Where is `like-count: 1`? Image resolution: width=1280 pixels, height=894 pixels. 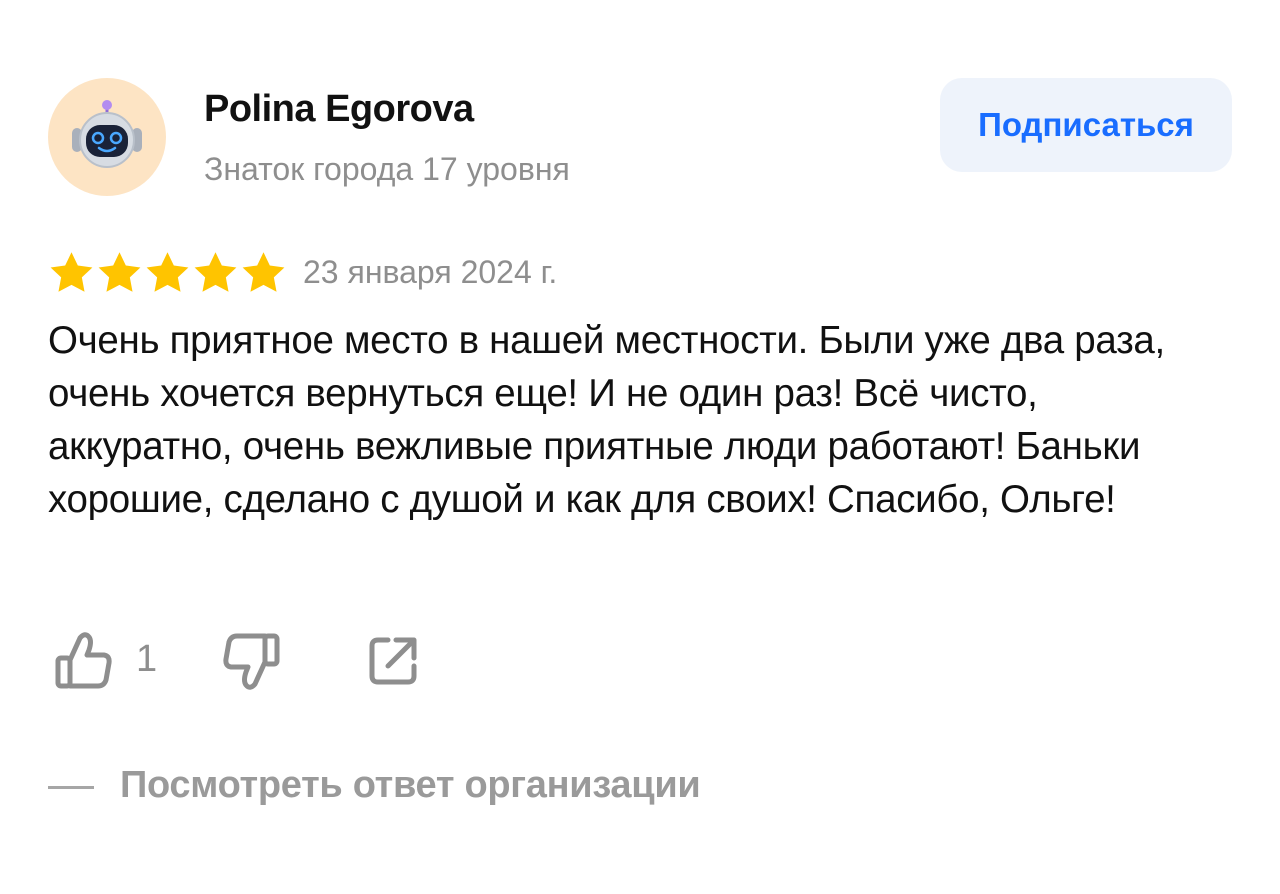 like-count: 1 is located at coordinates (147, 659).